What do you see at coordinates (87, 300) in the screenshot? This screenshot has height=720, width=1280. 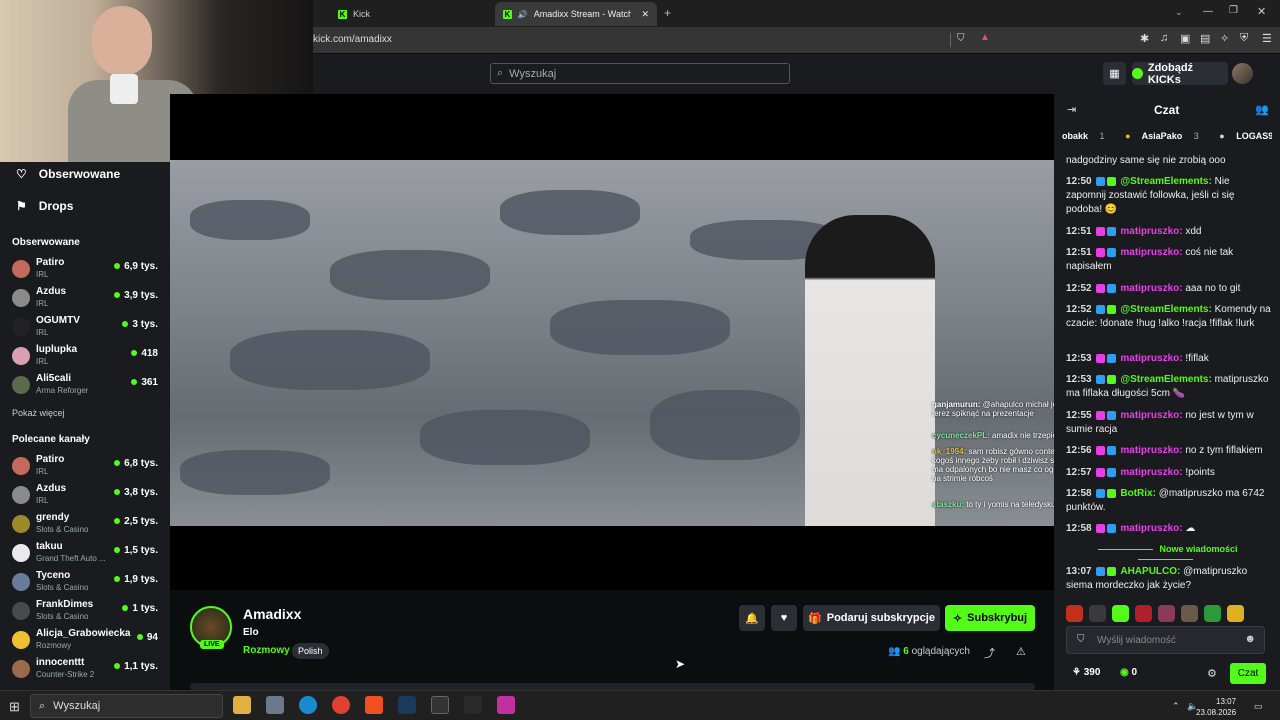 I see `sidebar-channel-azdus: Azdus IRL 3,9 tys.` at bounding box center [87, 300].